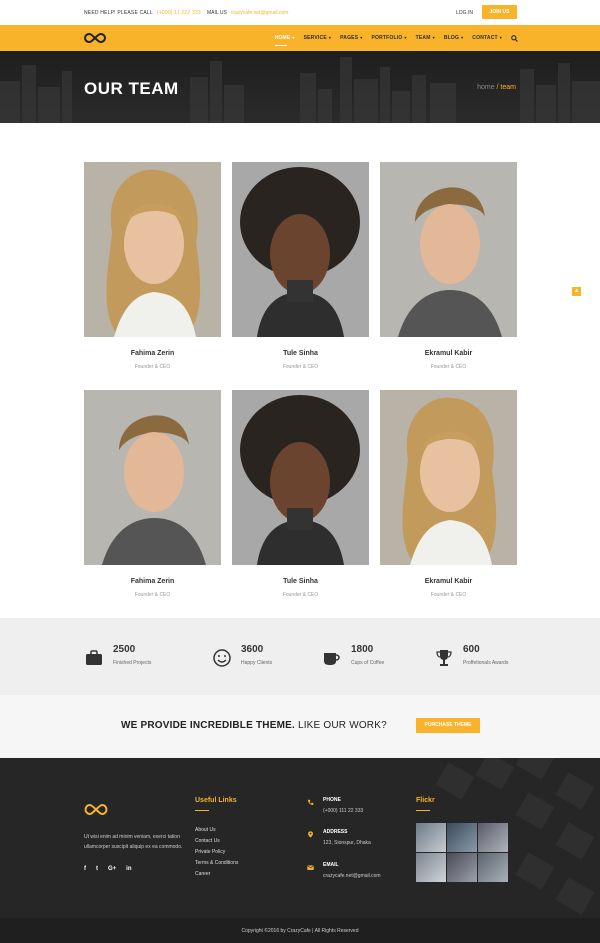 This screenshot has height=943, width=600. Describe the element at coordinates (208, 725) in the screenshot. I see `cta-bold: WE PROVIDE INCREDIBLE THEME.` at that location.